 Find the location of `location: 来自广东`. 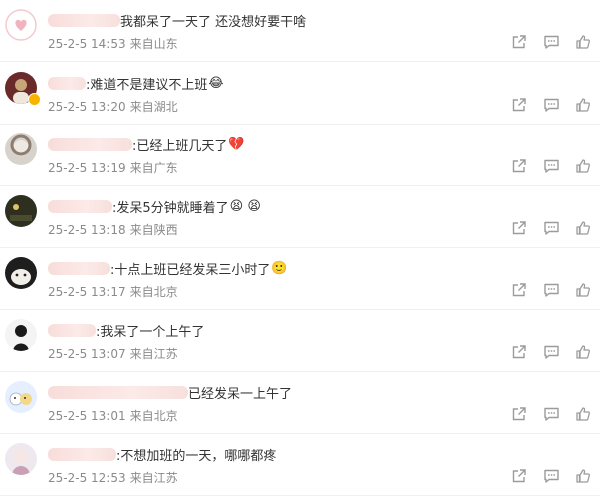

location: 来自广东 is located at coordinates (153, 168).